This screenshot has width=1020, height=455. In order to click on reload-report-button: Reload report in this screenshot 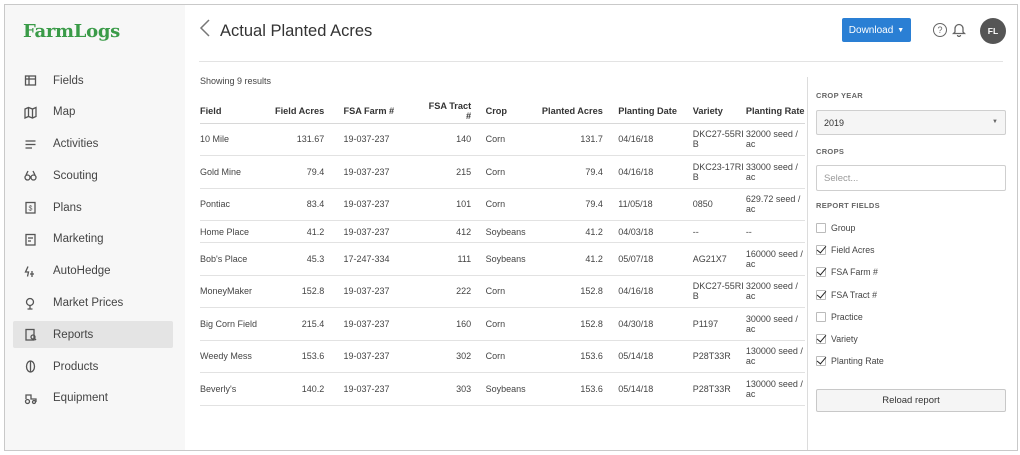, I will do `click(911, 400)`.